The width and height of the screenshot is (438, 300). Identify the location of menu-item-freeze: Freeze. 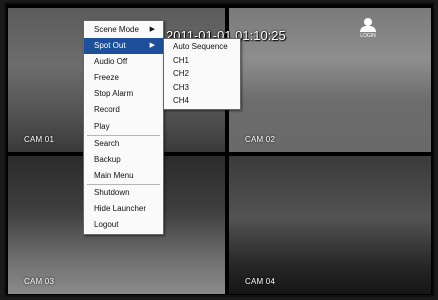
(123, 78).